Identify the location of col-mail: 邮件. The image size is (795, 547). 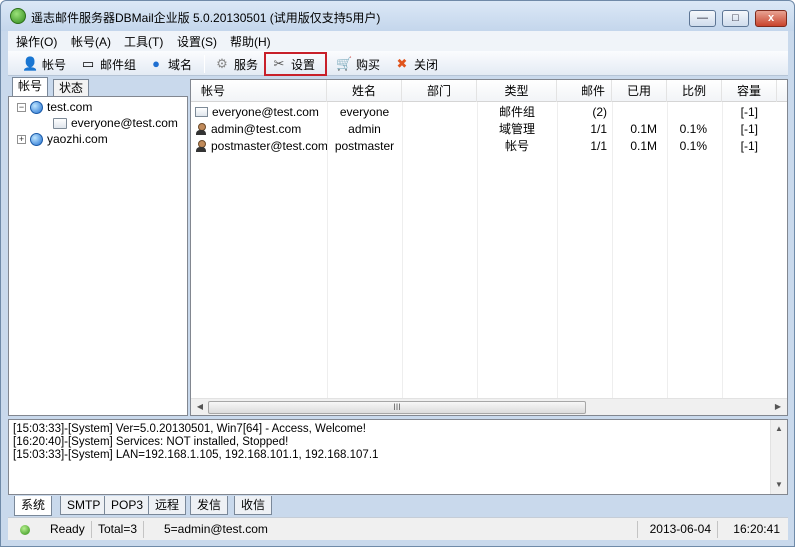
(584, 91).